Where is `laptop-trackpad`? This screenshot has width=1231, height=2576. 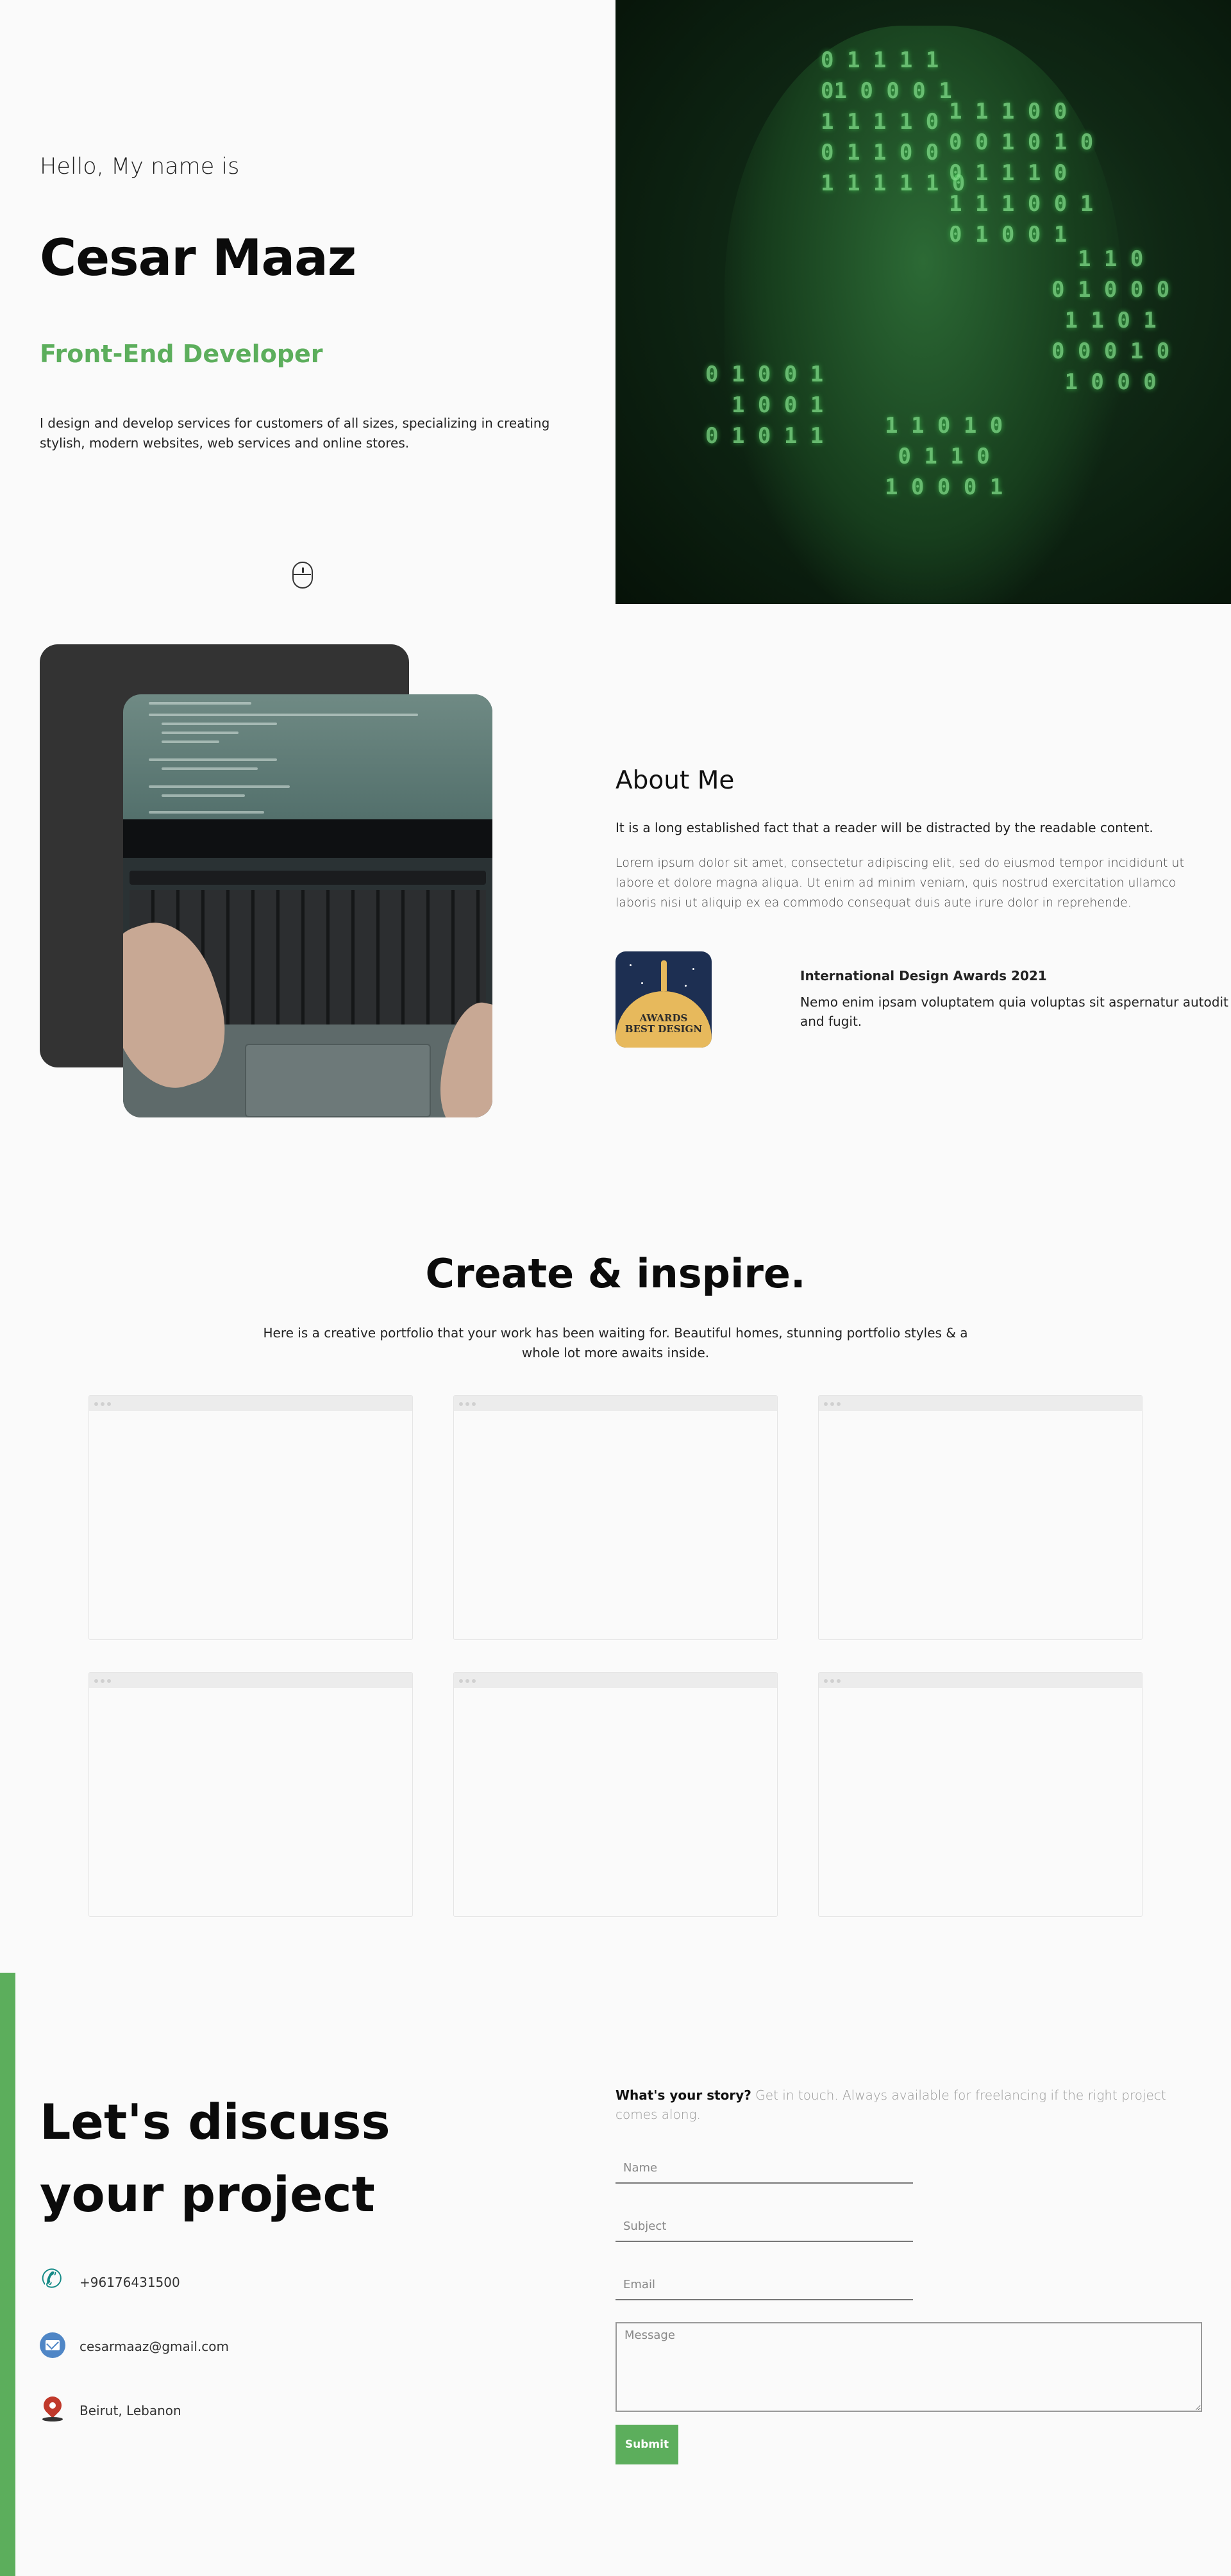 laptop-trackpad is located at coordinates (338, 1080).